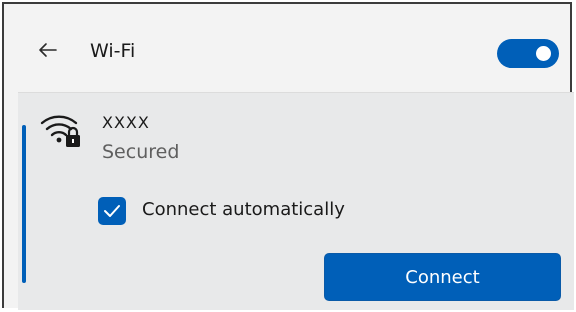  I want to click on back-button, so click(48, 50).